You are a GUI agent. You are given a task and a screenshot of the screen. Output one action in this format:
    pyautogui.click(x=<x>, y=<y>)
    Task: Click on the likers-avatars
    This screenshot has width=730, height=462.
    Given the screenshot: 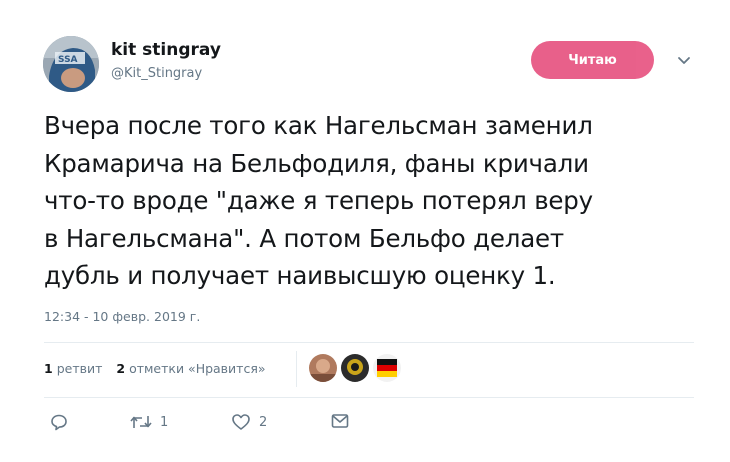 What is the action you would take?
    pyautogui.click(x=355, y=368)
    